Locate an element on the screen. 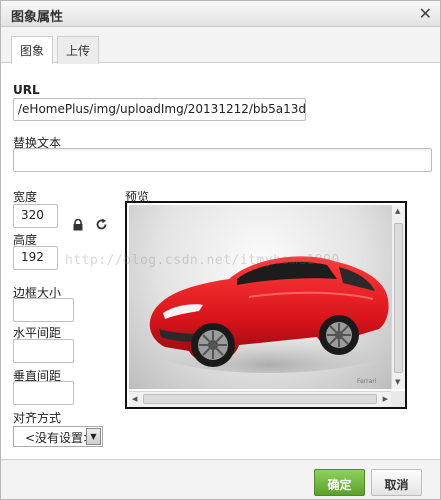 The height and width of the screenshot is (500, 441). preview-horizontal-scrollbar: ◀ ▶ is located at coordinates (260, 399).